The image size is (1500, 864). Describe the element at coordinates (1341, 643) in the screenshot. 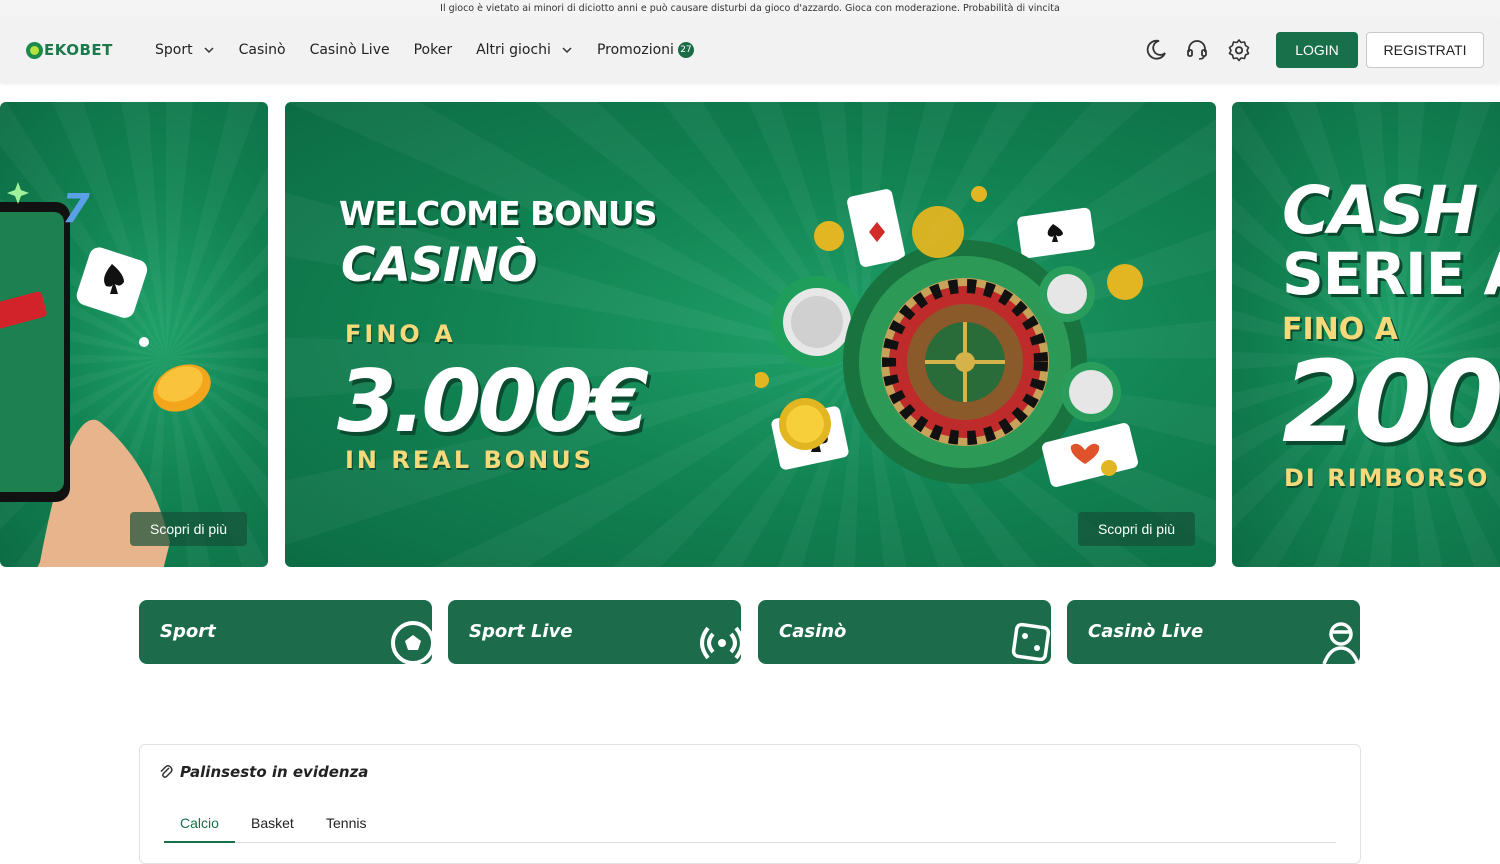

I see `dealer-icon` at that location.